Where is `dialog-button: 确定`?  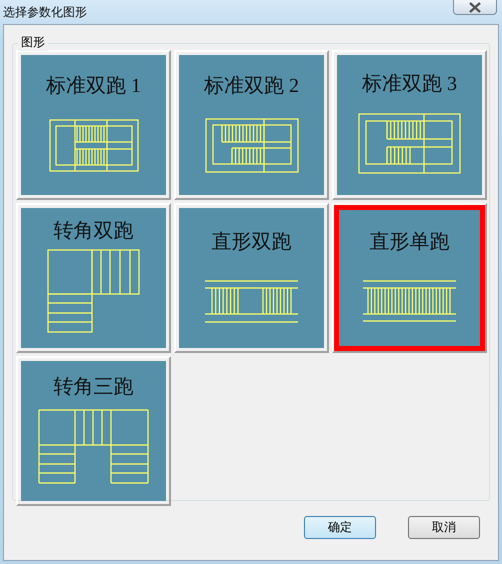
dialog-button: 确定 is located at coordinates (340, 527).